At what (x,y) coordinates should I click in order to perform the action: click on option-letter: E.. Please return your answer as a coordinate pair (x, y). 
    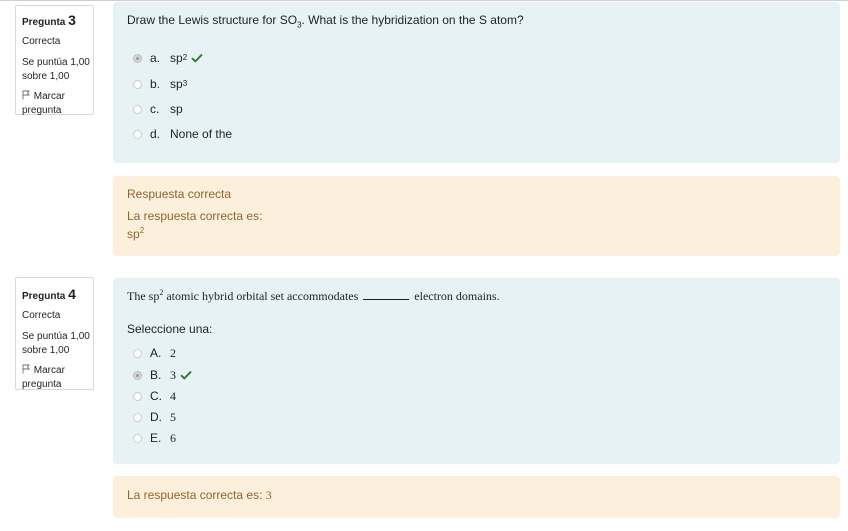
    Looking at the image, I should click on (156, 438).